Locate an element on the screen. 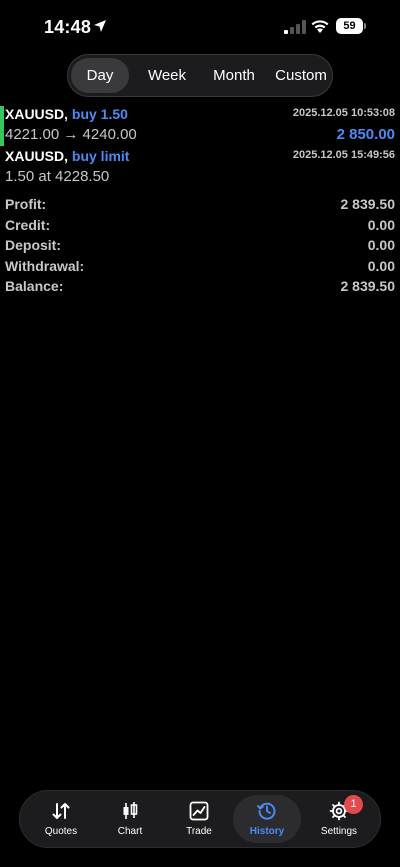 Image resolution: width=400 pixels, height=867 pixels. battery-level: 59 is located at coordinates (349, 26).